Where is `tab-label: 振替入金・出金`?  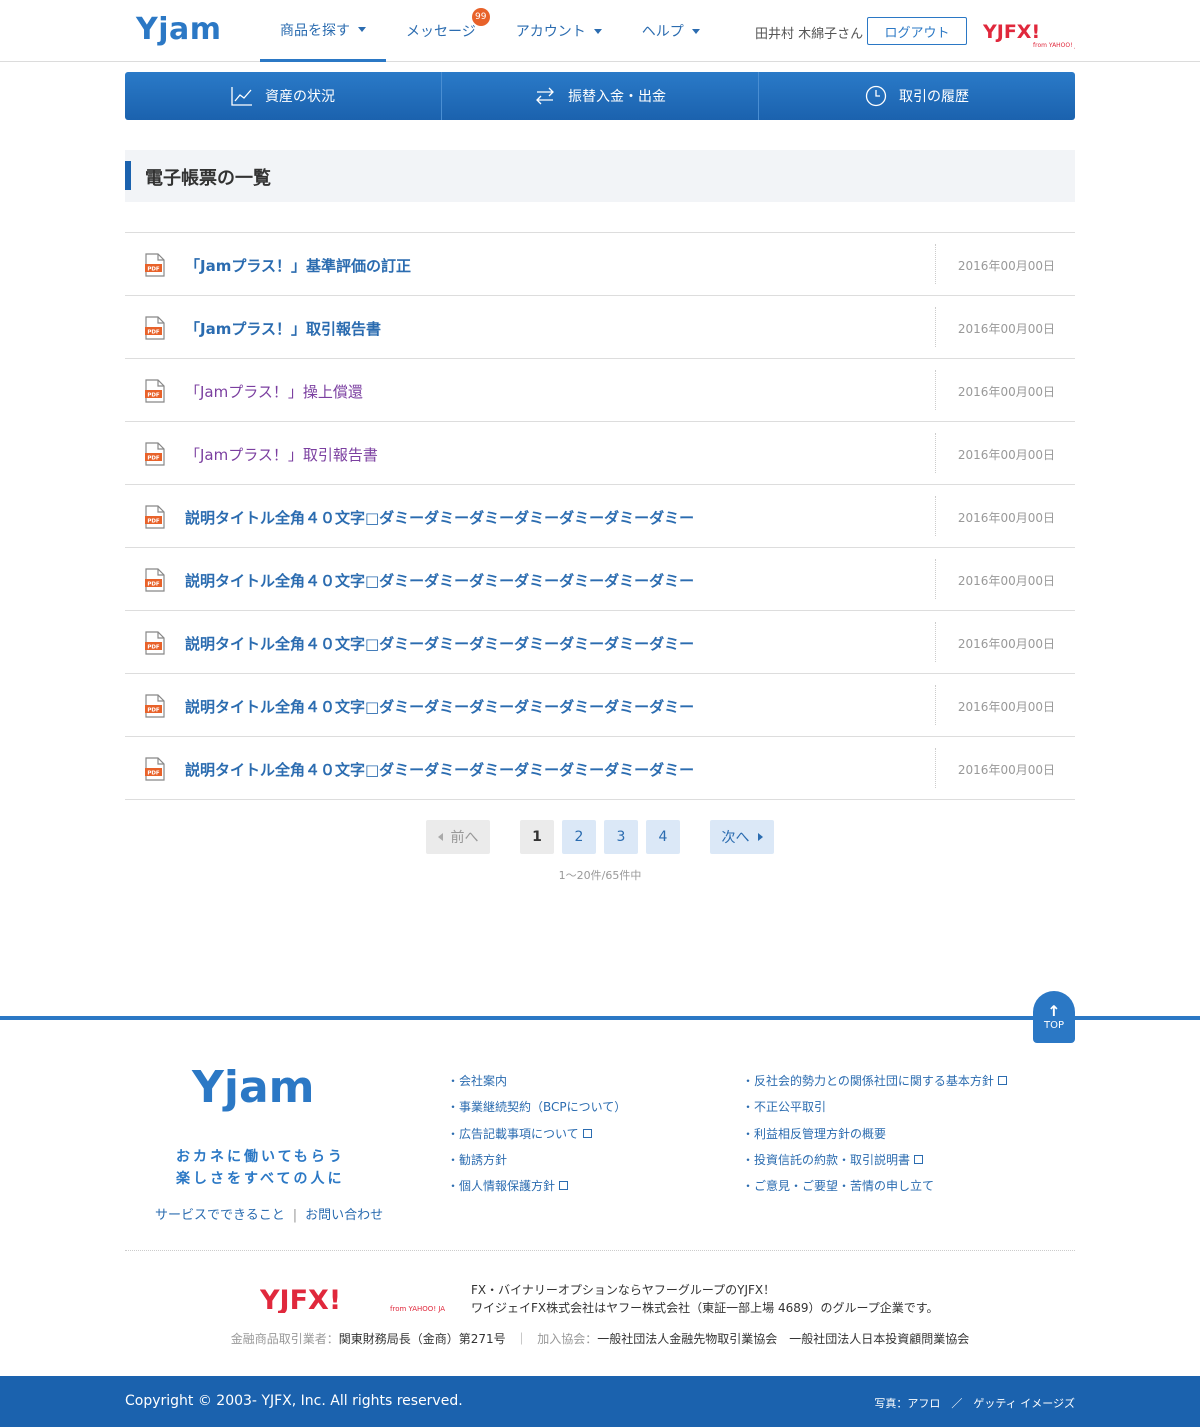
tab-label: 振替入金・出金 is located at coordinates (617, 97).